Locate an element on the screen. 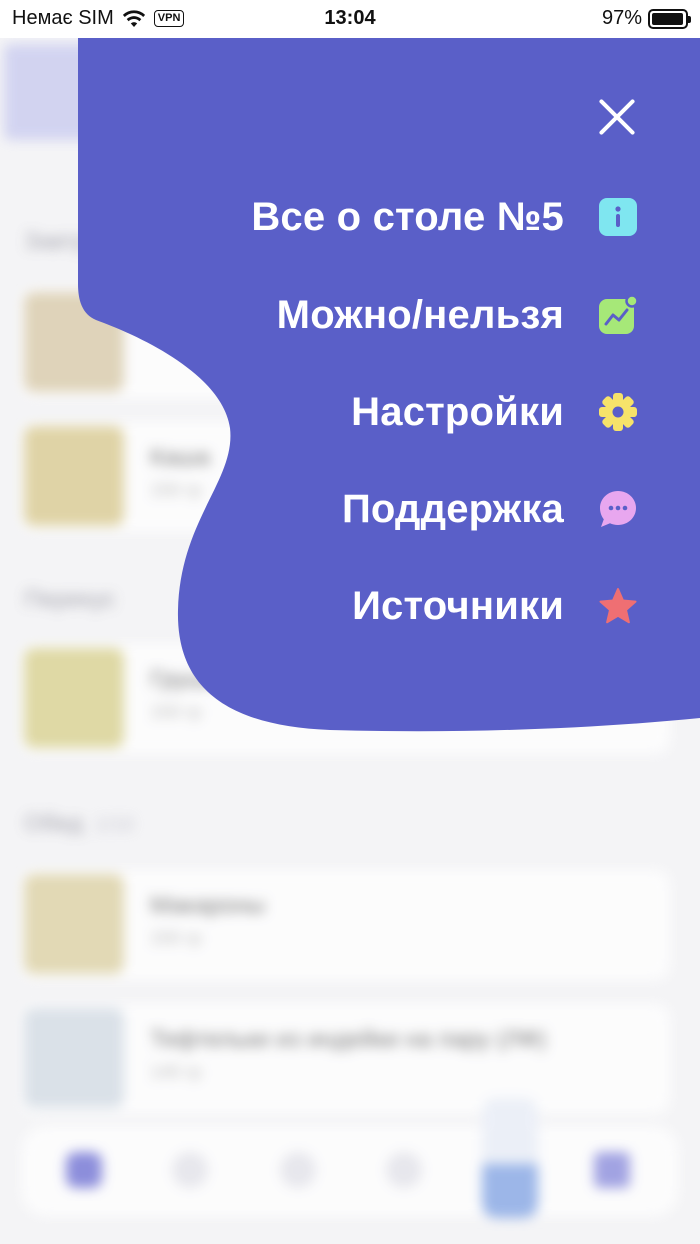 The image size is (700, 1244). menu-item-settings: Настройки is located at coordinates (494, 412).